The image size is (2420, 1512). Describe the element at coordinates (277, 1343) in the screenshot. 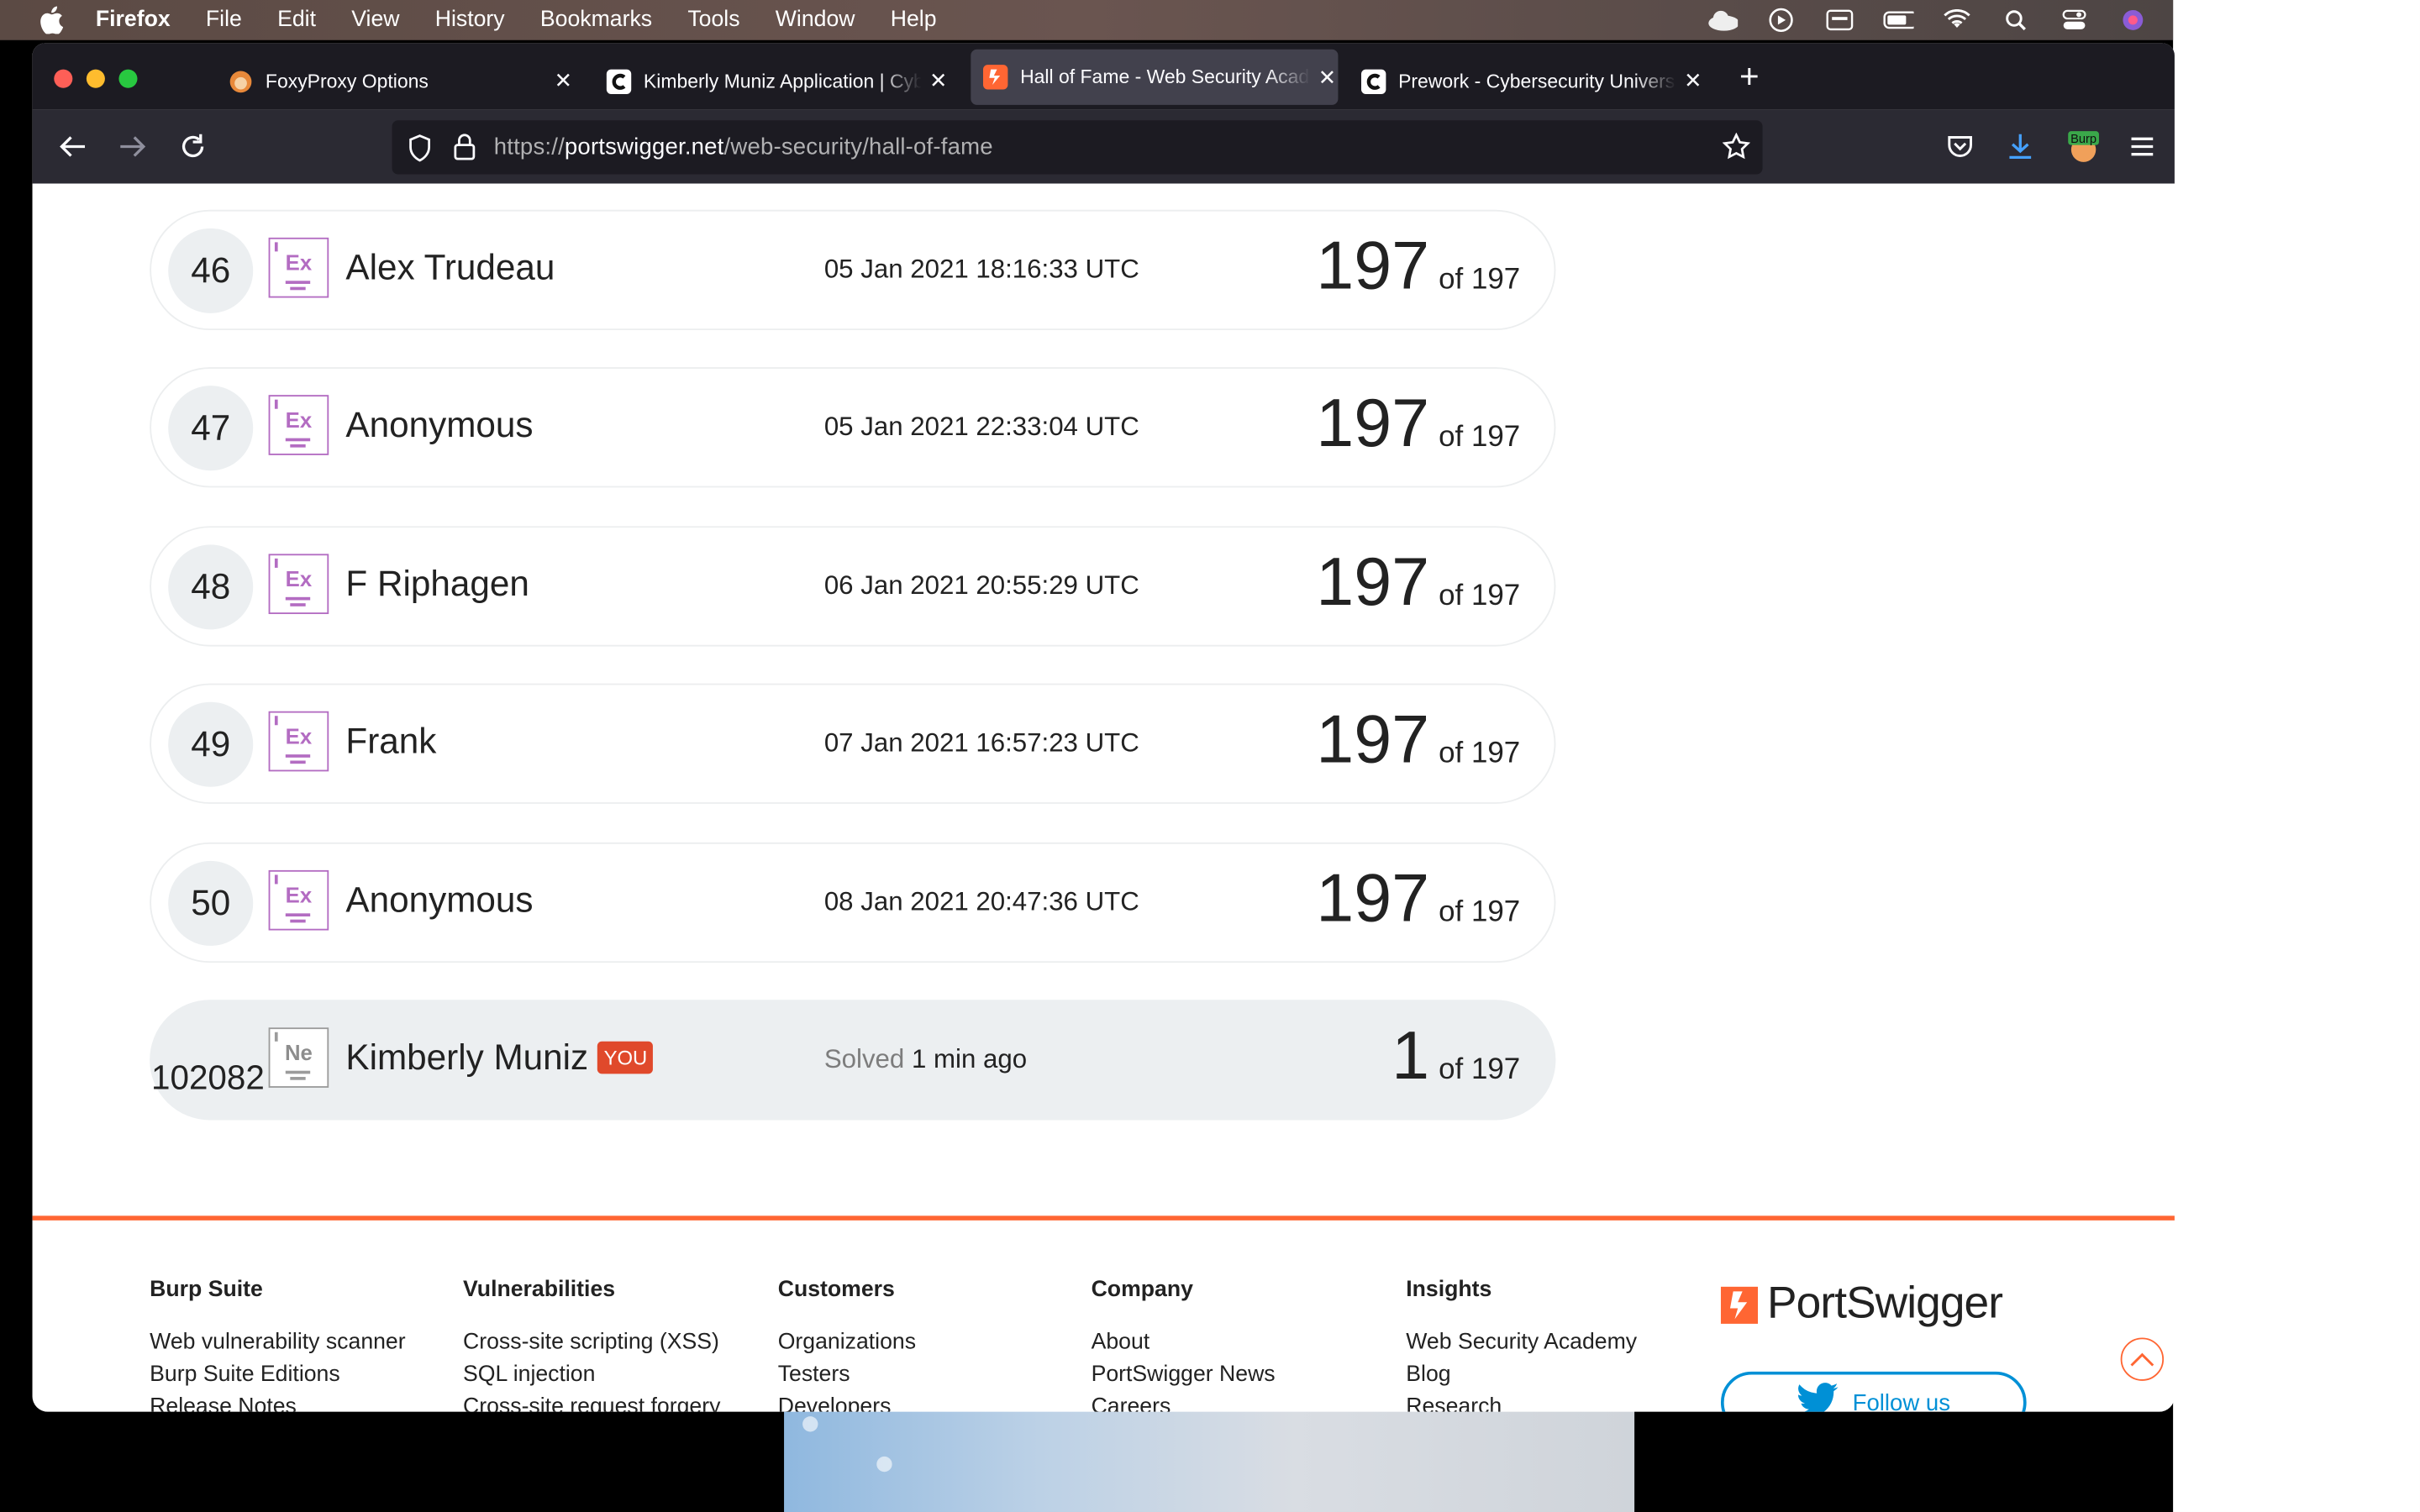

I see `footer-link: Web vulnerability scanner` at that location.